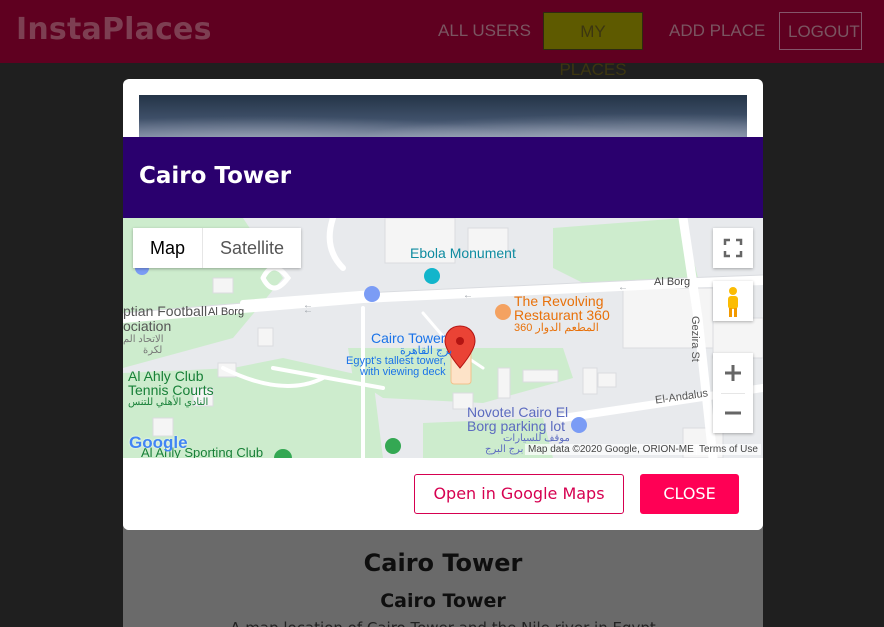 This screenshot has width=884, height=627. What do you see at coordinates (165, 311) in the screenshot?
I see `map-label-football: ptian Football` at bounding box center [165, 311].